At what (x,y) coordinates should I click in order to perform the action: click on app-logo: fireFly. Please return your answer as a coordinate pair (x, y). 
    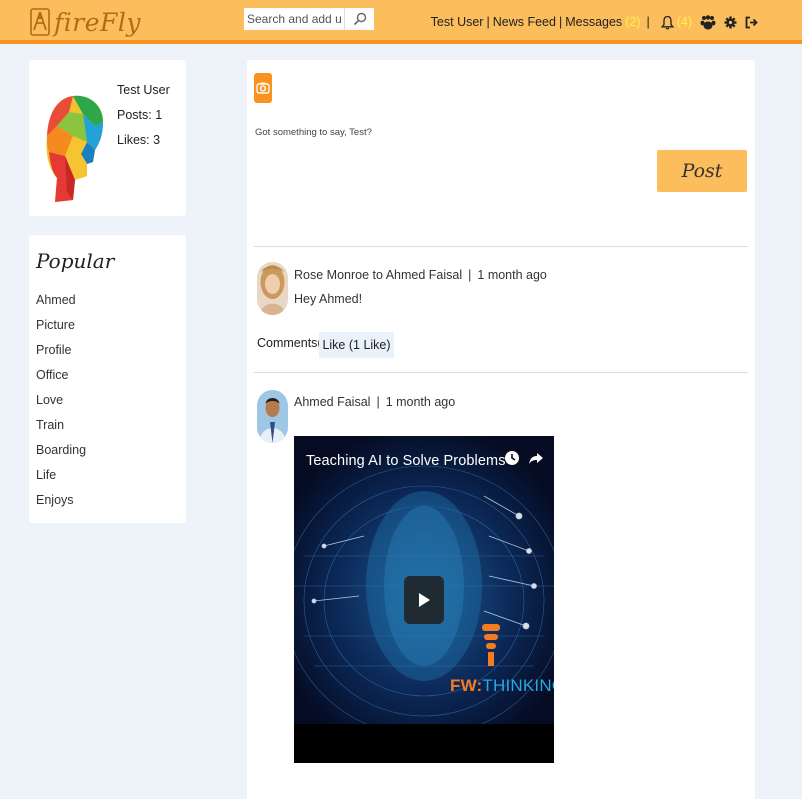
    Looking at the image, I should click on (85, 22).